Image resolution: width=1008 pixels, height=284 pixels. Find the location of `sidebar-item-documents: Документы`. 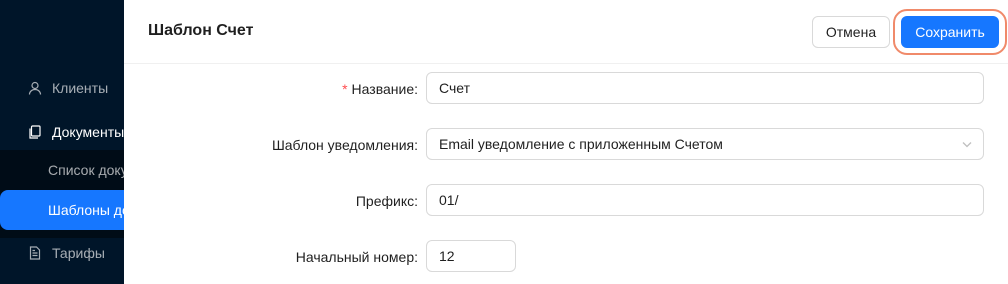

sidebar-item-documents: Документы is located at coordinates (62, 132).